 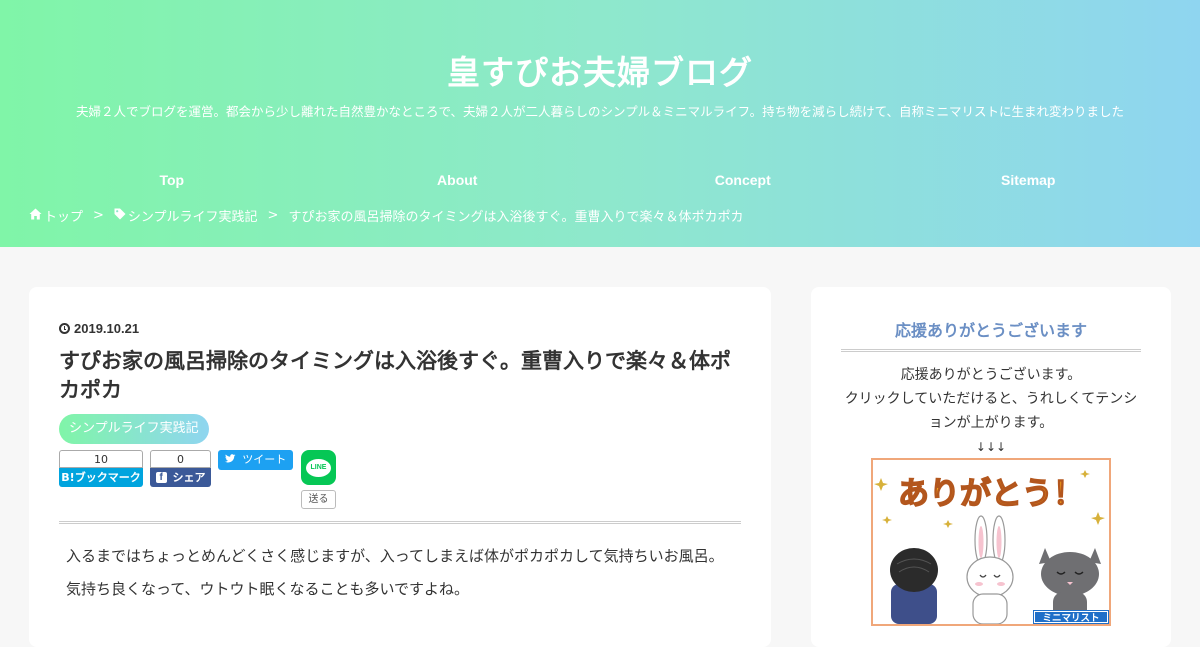 What do you see at coordinates (600, 70) in the screenshot?
I see `site-title: 皇すぴお夫婦ブログ` at bounding box center [600, 70].